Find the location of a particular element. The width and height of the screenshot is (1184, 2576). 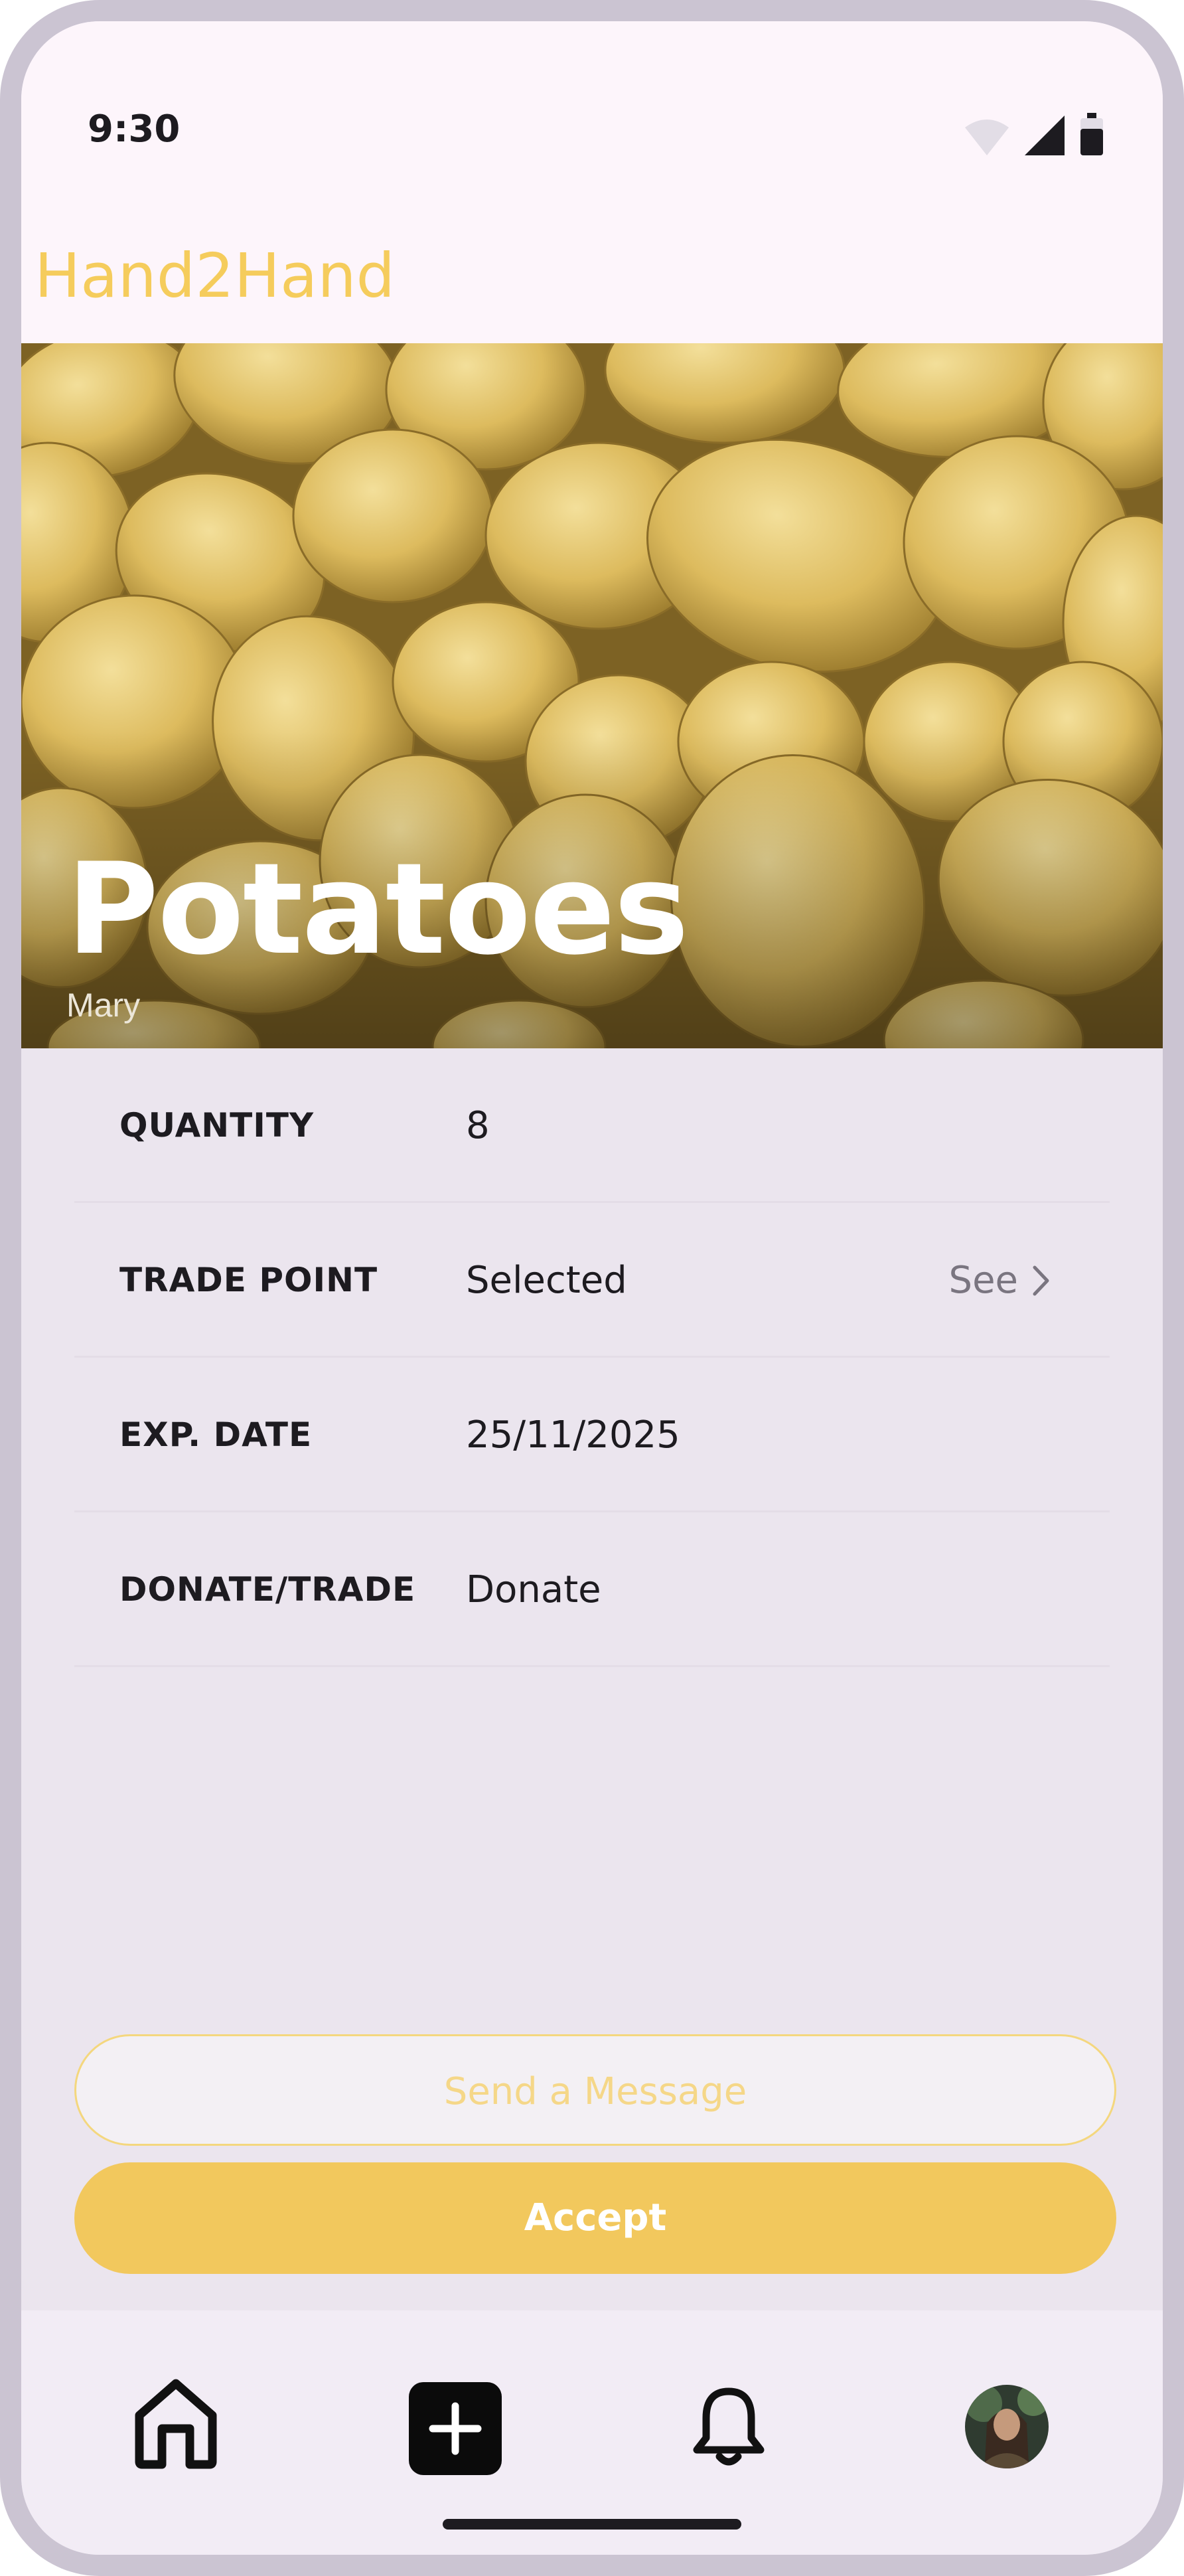

detail-label: DONATE/TRADE is located at coordinates (267, 1589).